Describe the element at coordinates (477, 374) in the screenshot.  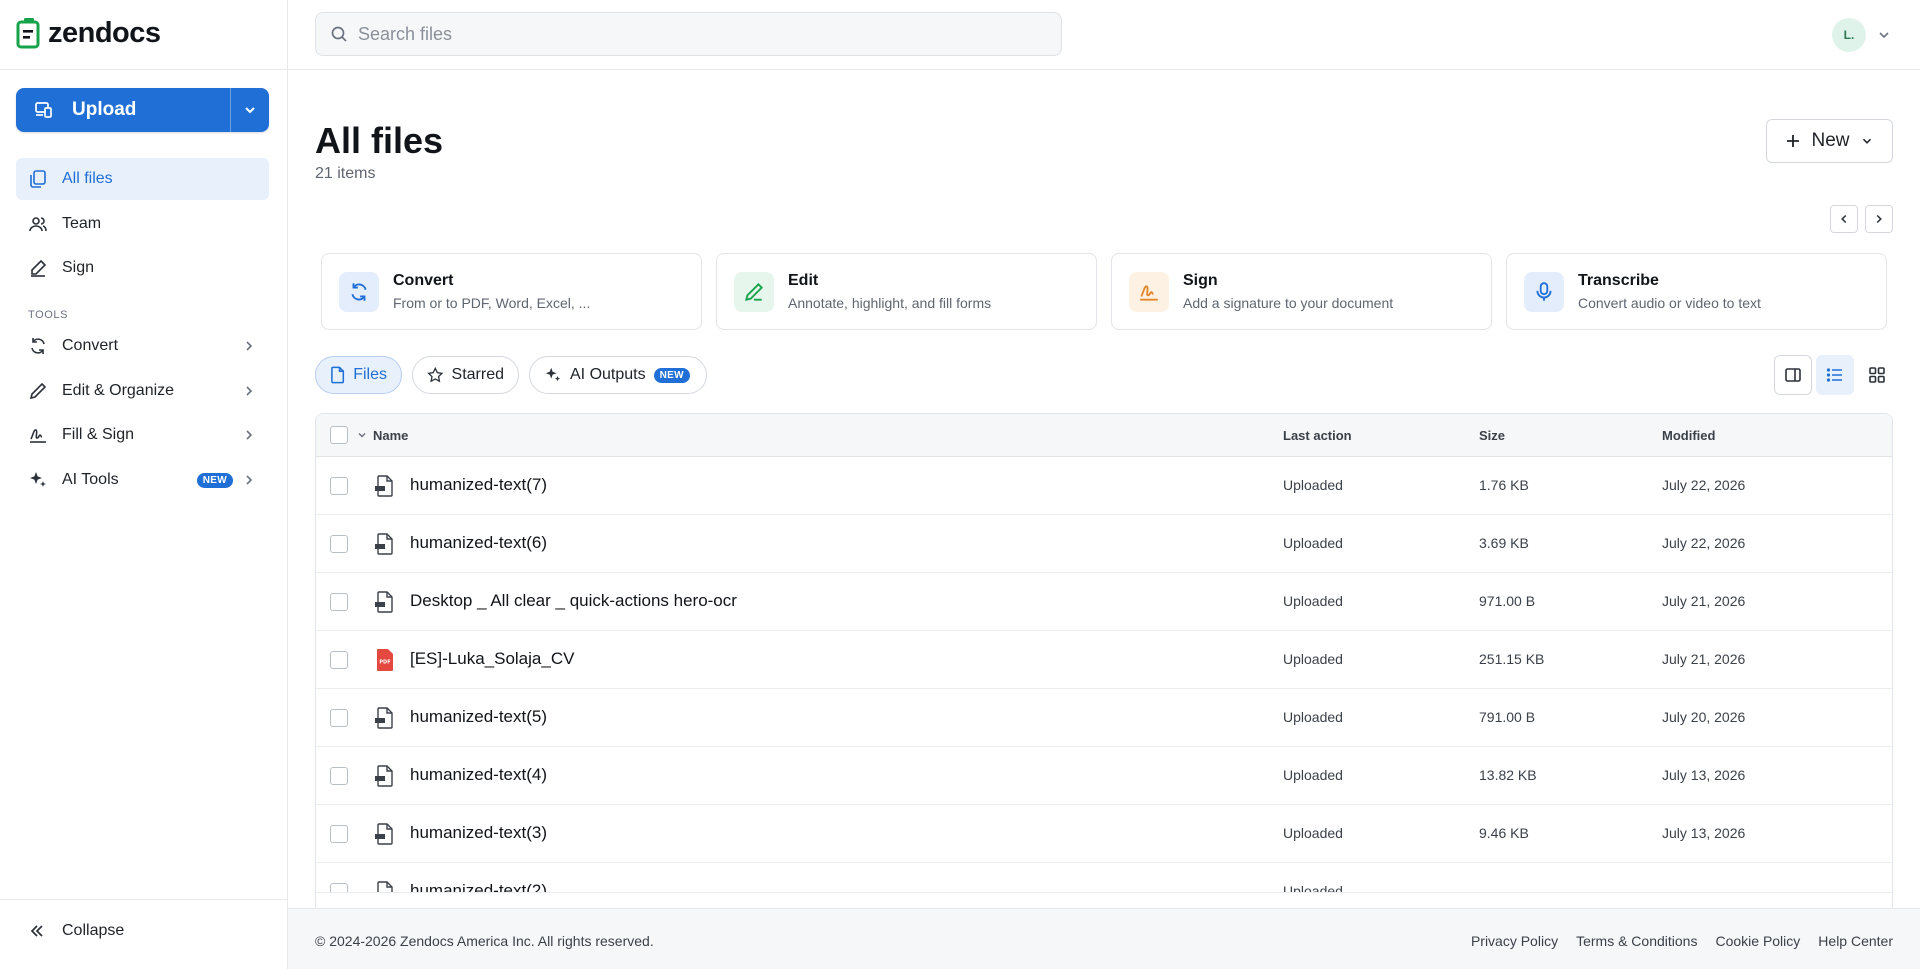
I see `filter-label: Starred` at that location.